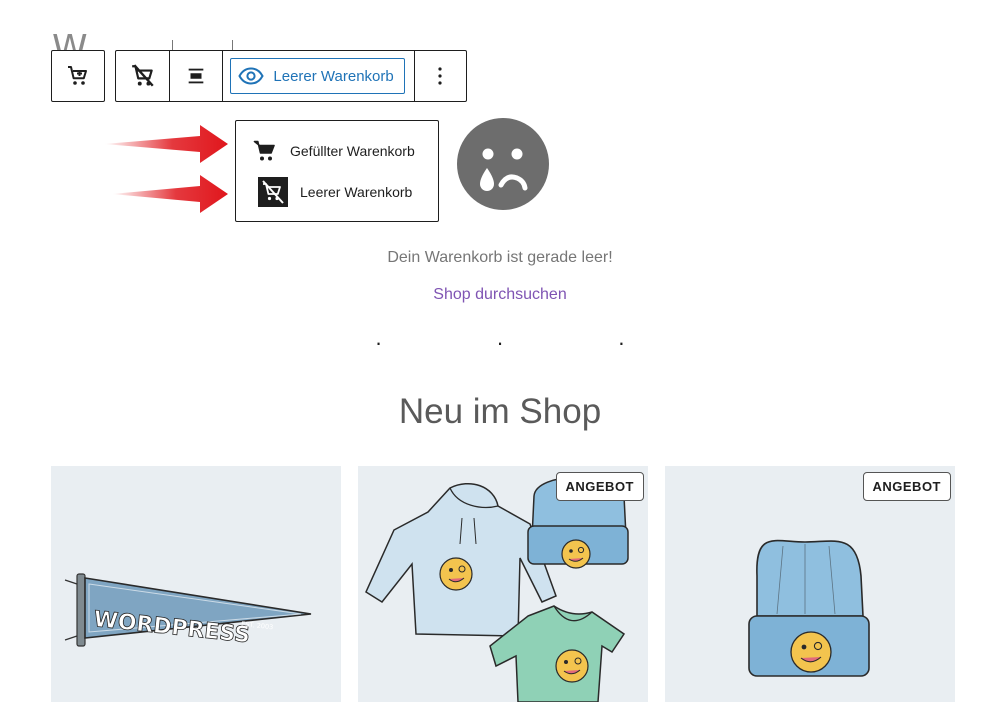 The image size is (1000, 702). I want to click on new-products-title: Neu im Shop, so click(500, 411).